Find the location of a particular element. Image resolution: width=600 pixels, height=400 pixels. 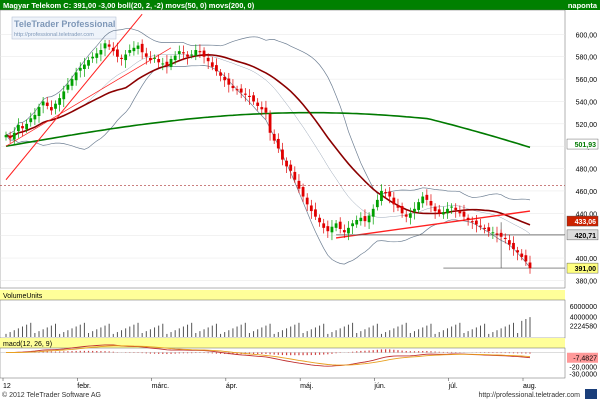

volume-tick-label: 2224580 is located at coordinates (583, 327).